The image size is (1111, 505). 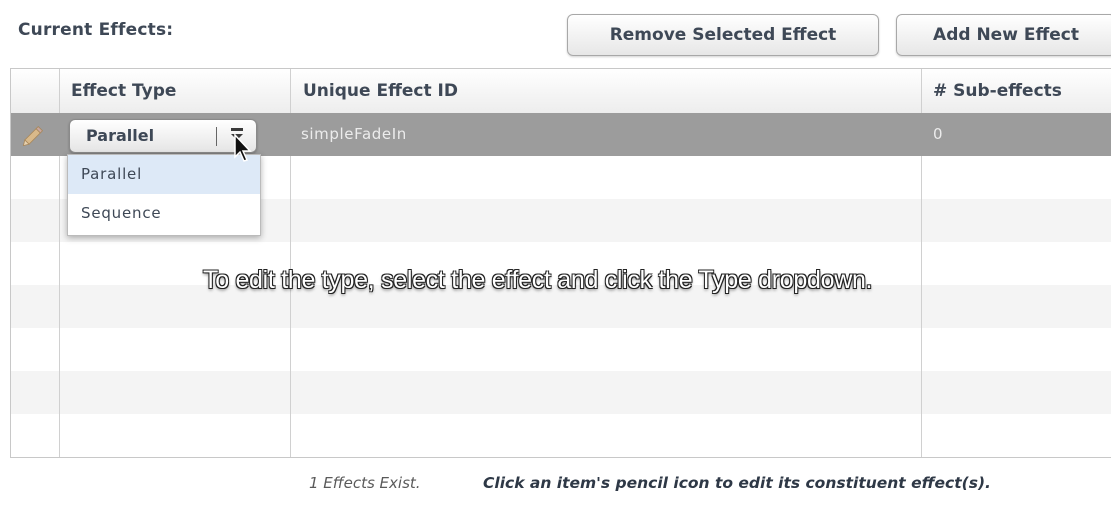 What do you see at coordinates (938, 134) in the screenshot?
I see `sub-effects-cell: 0` at bounding box center [938, 134].